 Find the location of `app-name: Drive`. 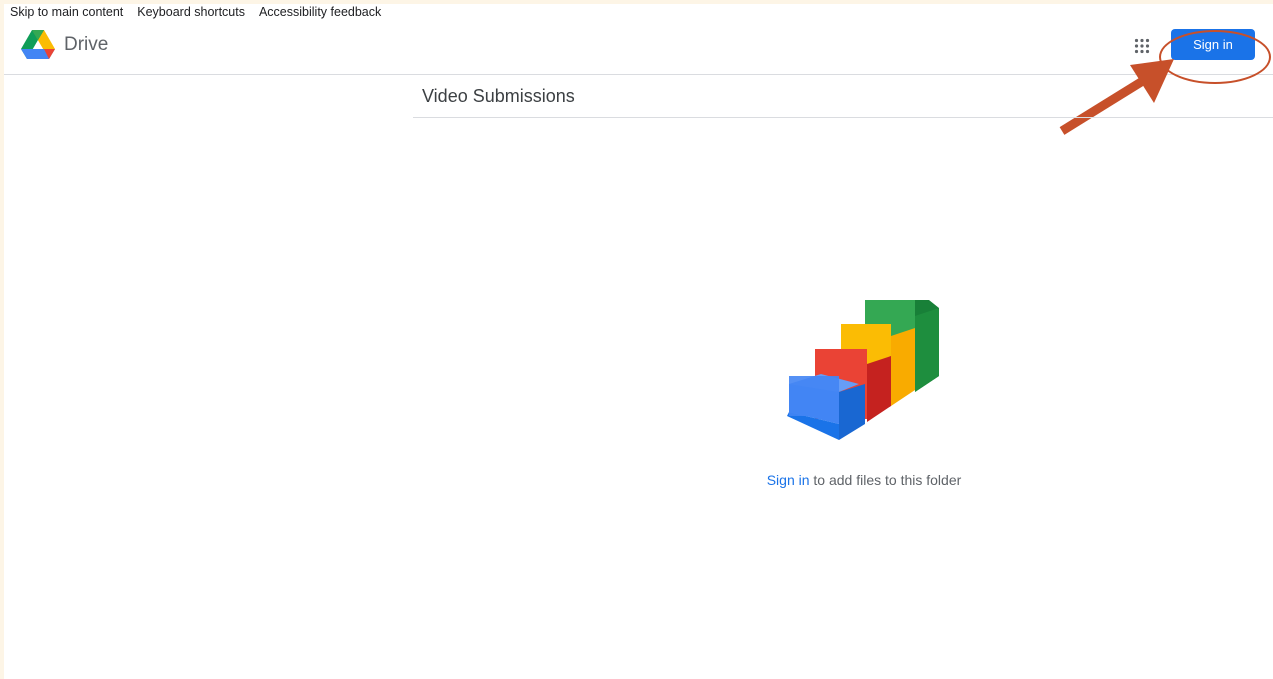

app-name: Drive is located at coordinates (86, 44).